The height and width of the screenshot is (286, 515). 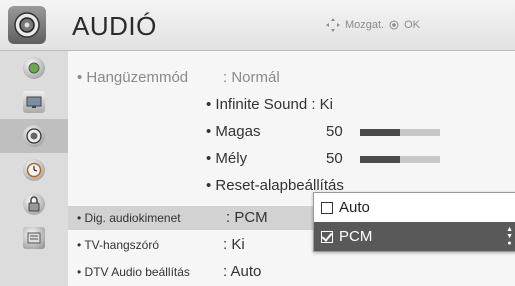 What do you see at coordinates (327, 207) in the screenshot?
I see `checkbox-icon` at bounding box center [327, 207].